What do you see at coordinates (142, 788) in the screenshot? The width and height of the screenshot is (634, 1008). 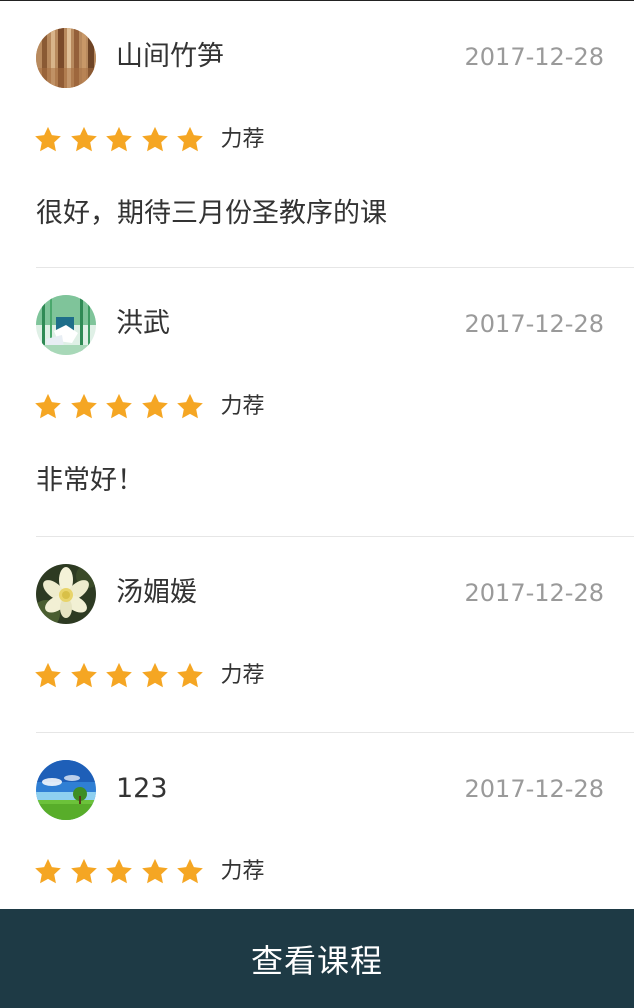 I see `username: 123` at bounding box center [142, 788].